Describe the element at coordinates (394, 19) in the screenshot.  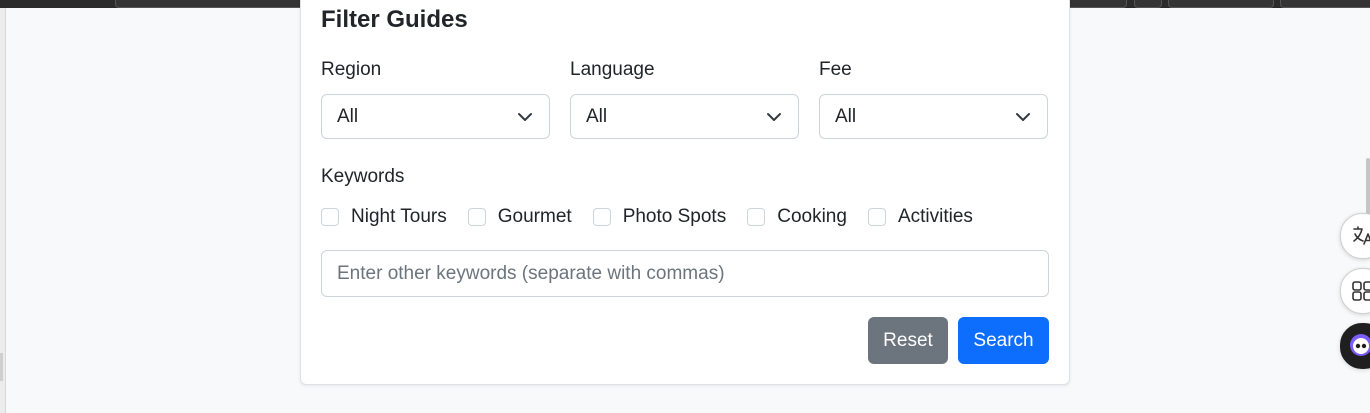
I see `card-title: Filter Guides` at that location.